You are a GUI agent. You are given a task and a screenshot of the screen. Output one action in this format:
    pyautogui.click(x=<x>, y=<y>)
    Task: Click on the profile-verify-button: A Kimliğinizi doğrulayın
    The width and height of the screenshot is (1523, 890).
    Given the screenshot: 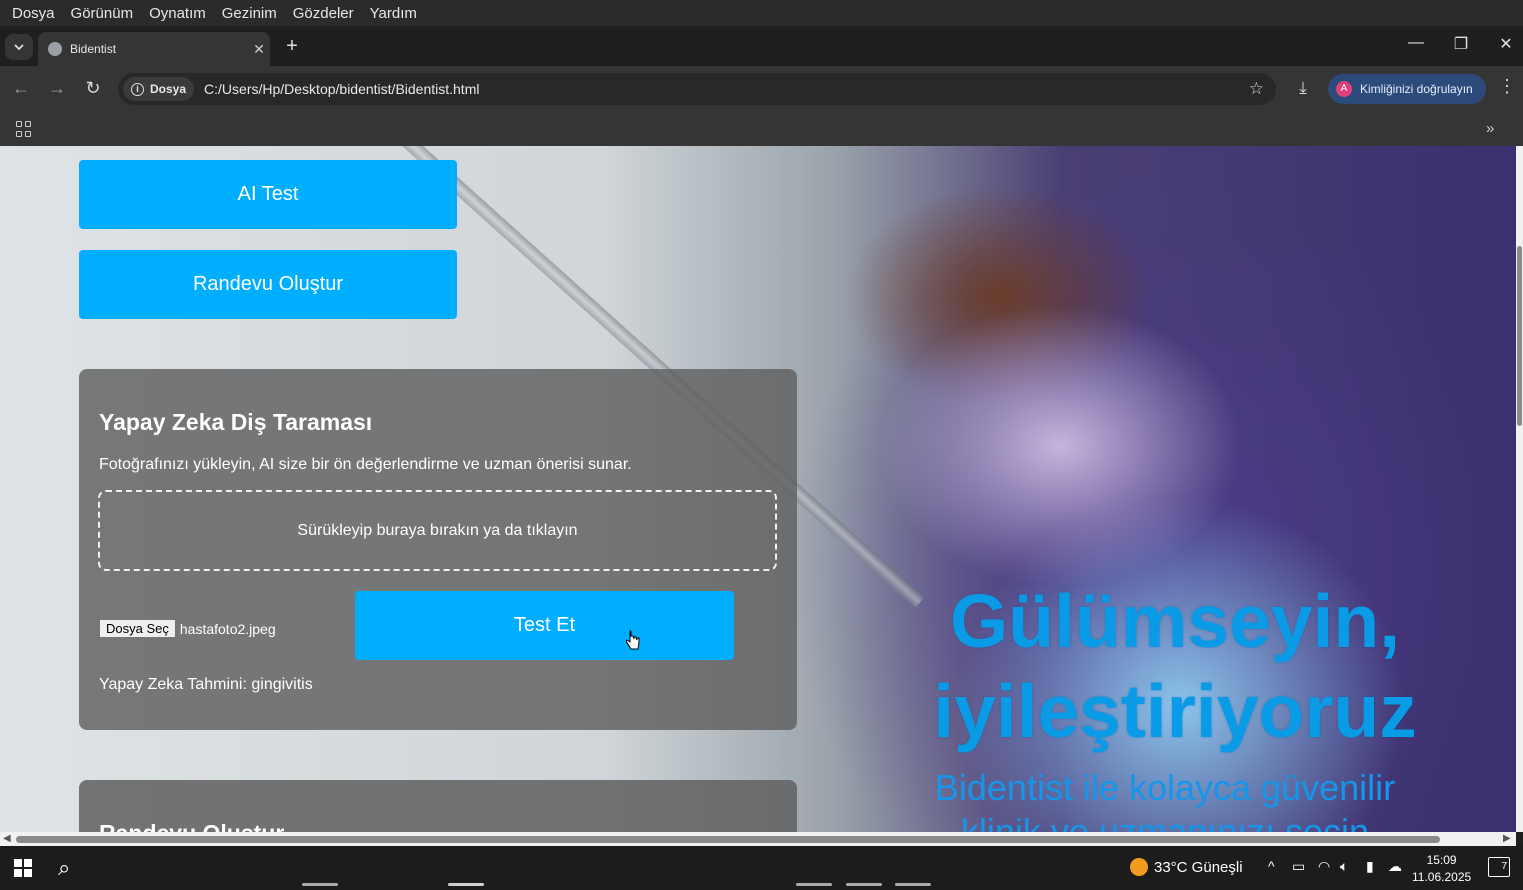 What is the action you would take?
    pyautogui.click(x=1407, y=89)
    